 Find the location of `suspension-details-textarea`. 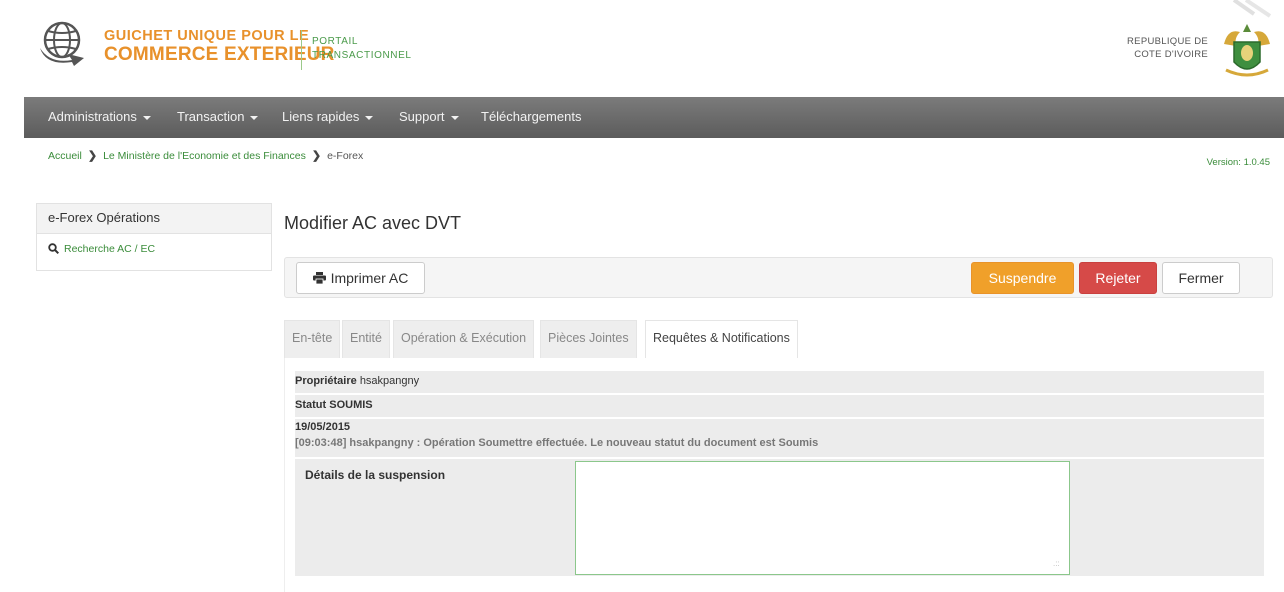

suspension-details-textarea is located at coordinates (822, 518).